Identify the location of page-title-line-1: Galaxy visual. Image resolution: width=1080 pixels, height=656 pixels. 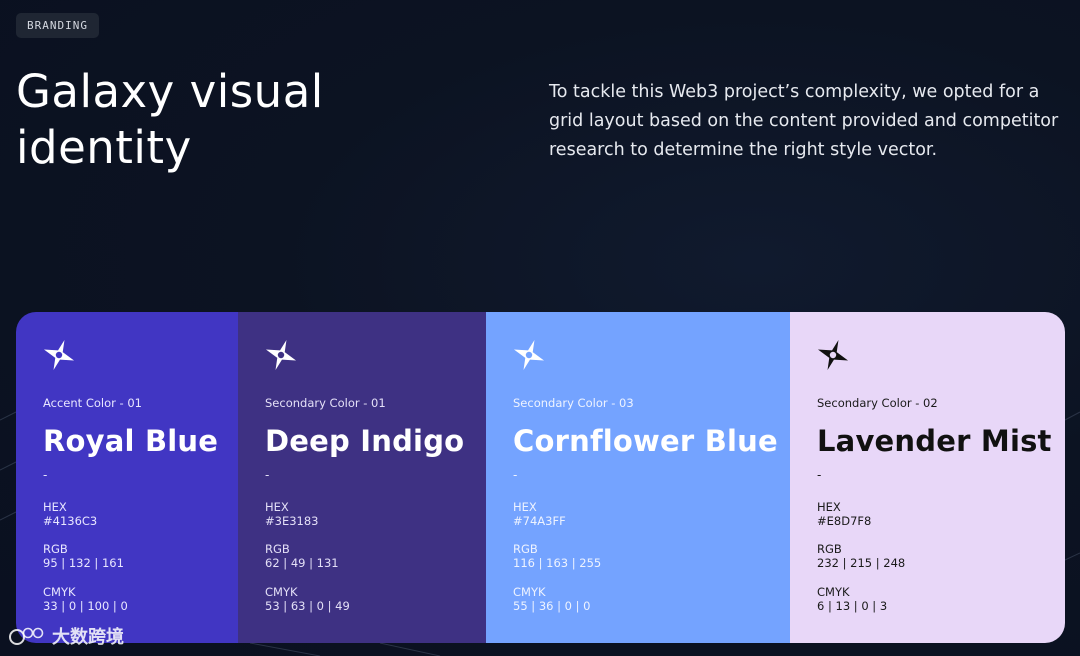
(170, 91).